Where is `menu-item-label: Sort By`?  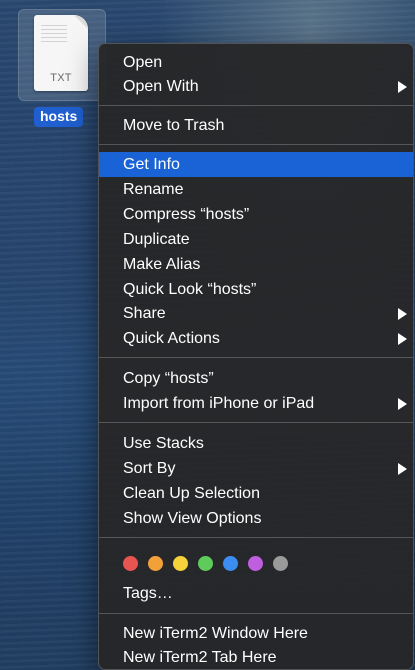
menu-item-label: Sort By is located at coordinates (149, 468).